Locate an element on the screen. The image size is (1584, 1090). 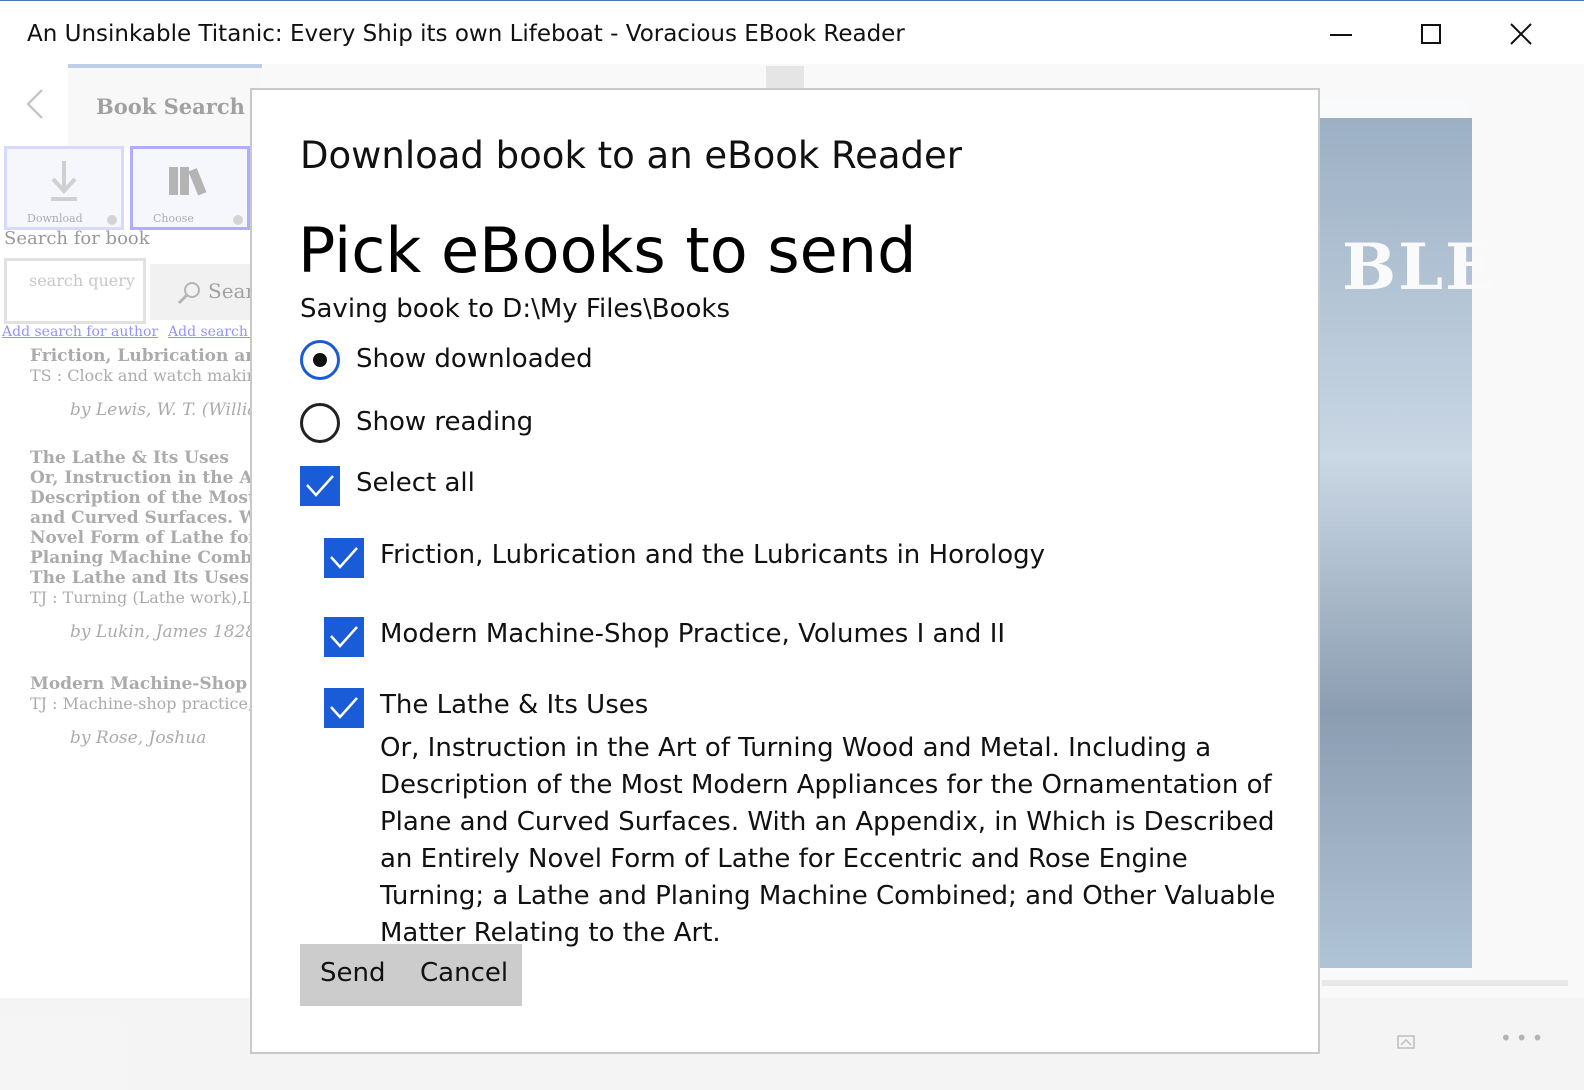
close-icon is located at coordinates (1521, 34).